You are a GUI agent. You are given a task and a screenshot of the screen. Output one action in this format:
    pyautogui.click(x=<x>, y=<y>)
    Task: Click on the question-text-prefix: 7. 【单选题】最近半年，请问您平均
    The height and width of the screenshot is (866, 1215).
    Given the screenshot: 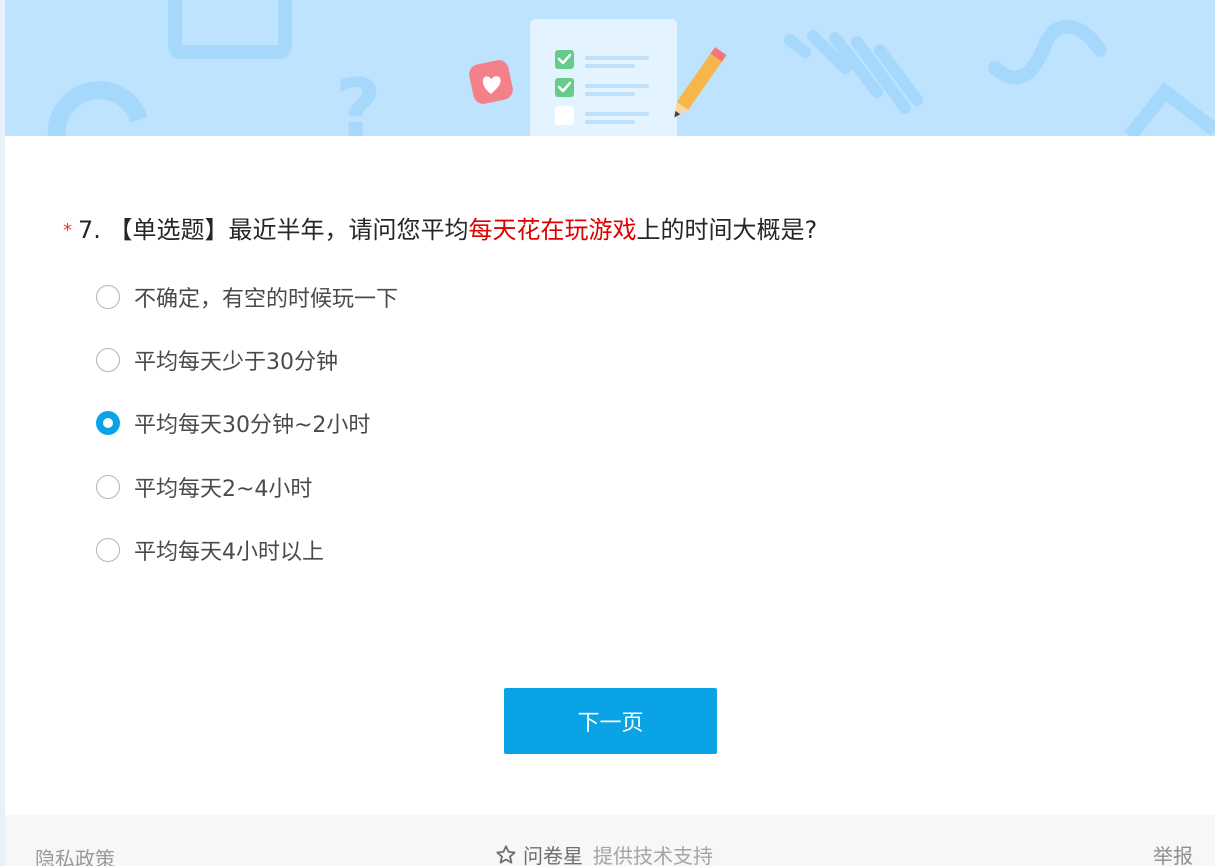 What is the action you would take?
    pyautogui.click(x=273, y=230)
    